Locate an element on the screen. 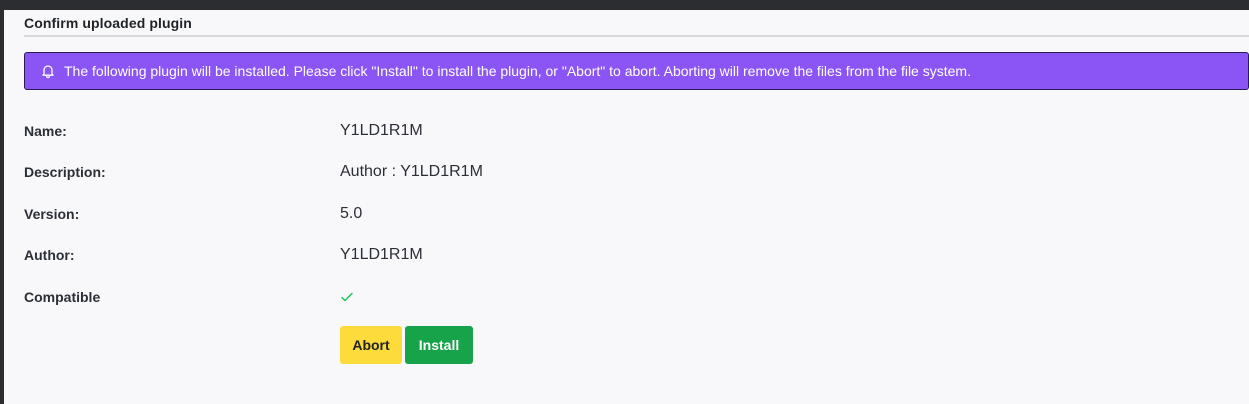 The image size is (1249, 404). author-row: Author: Y1LD1R1M is located at coordinates (624, 255).